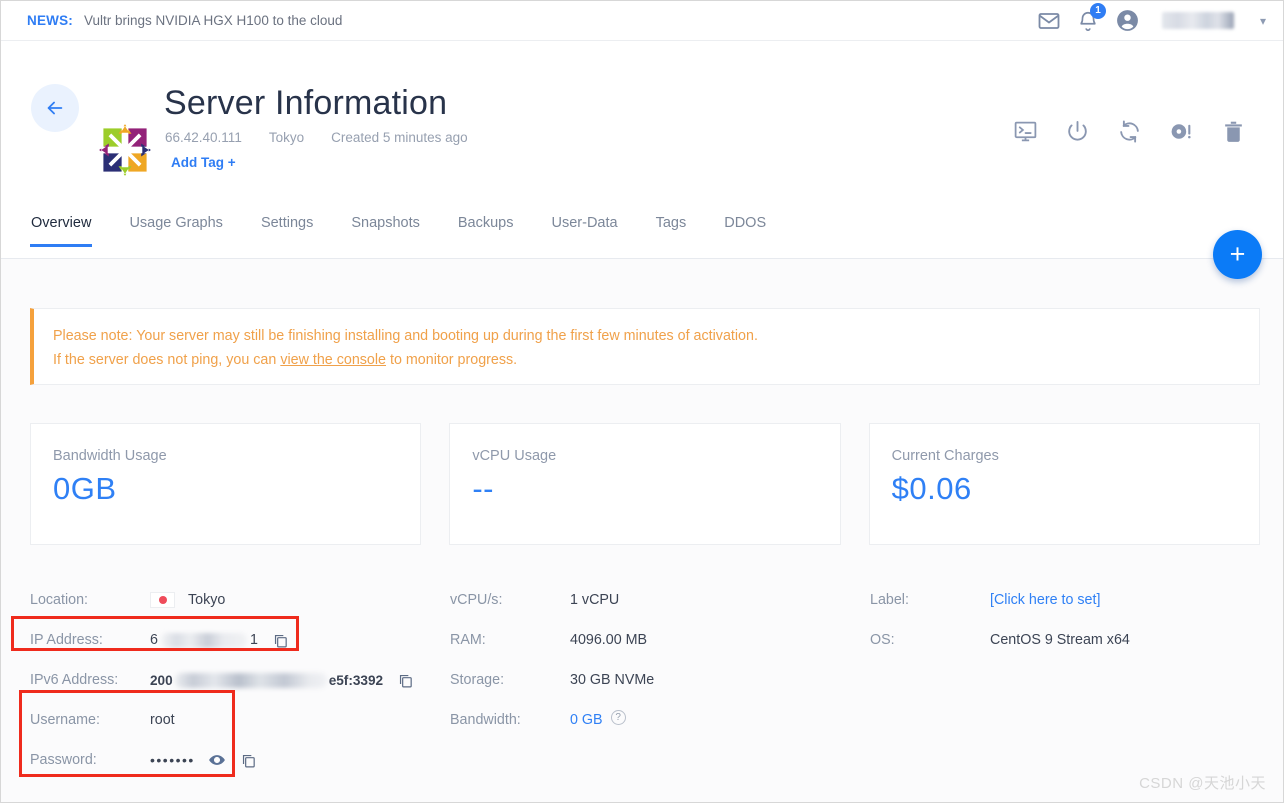 This screenshot has height=803, width=1284. What do you see at coordinates (1077, 131) in the screenshot?
I see `power-icon` at bounding box center [1077, 131].